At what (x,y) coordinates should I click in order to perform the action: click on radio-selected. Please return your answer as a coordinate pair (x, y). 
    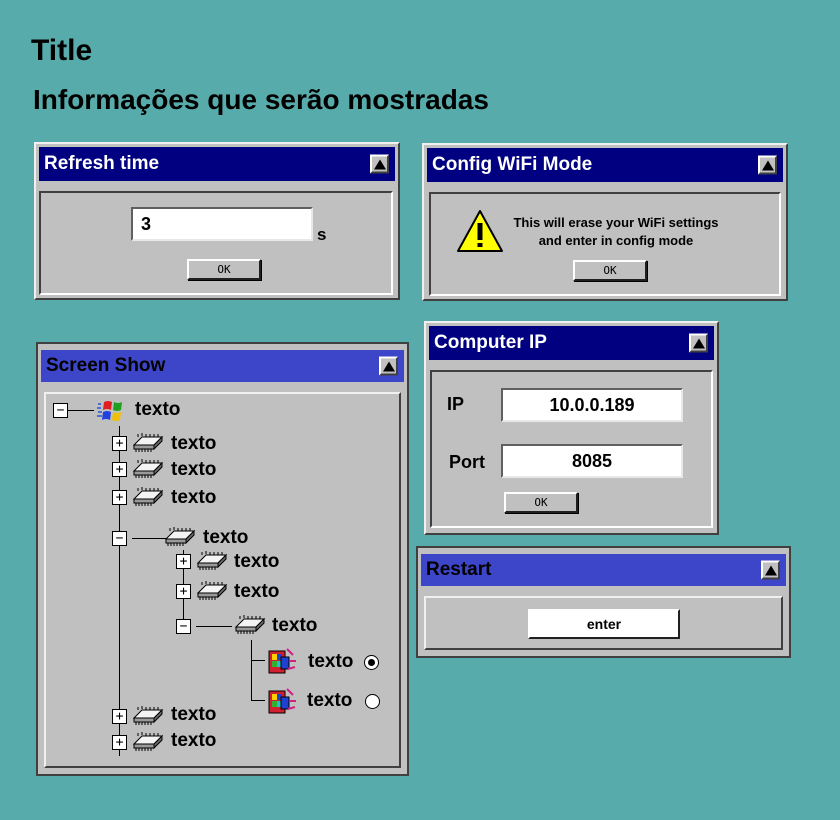
    Looking at the image, I should click on (371, 662).